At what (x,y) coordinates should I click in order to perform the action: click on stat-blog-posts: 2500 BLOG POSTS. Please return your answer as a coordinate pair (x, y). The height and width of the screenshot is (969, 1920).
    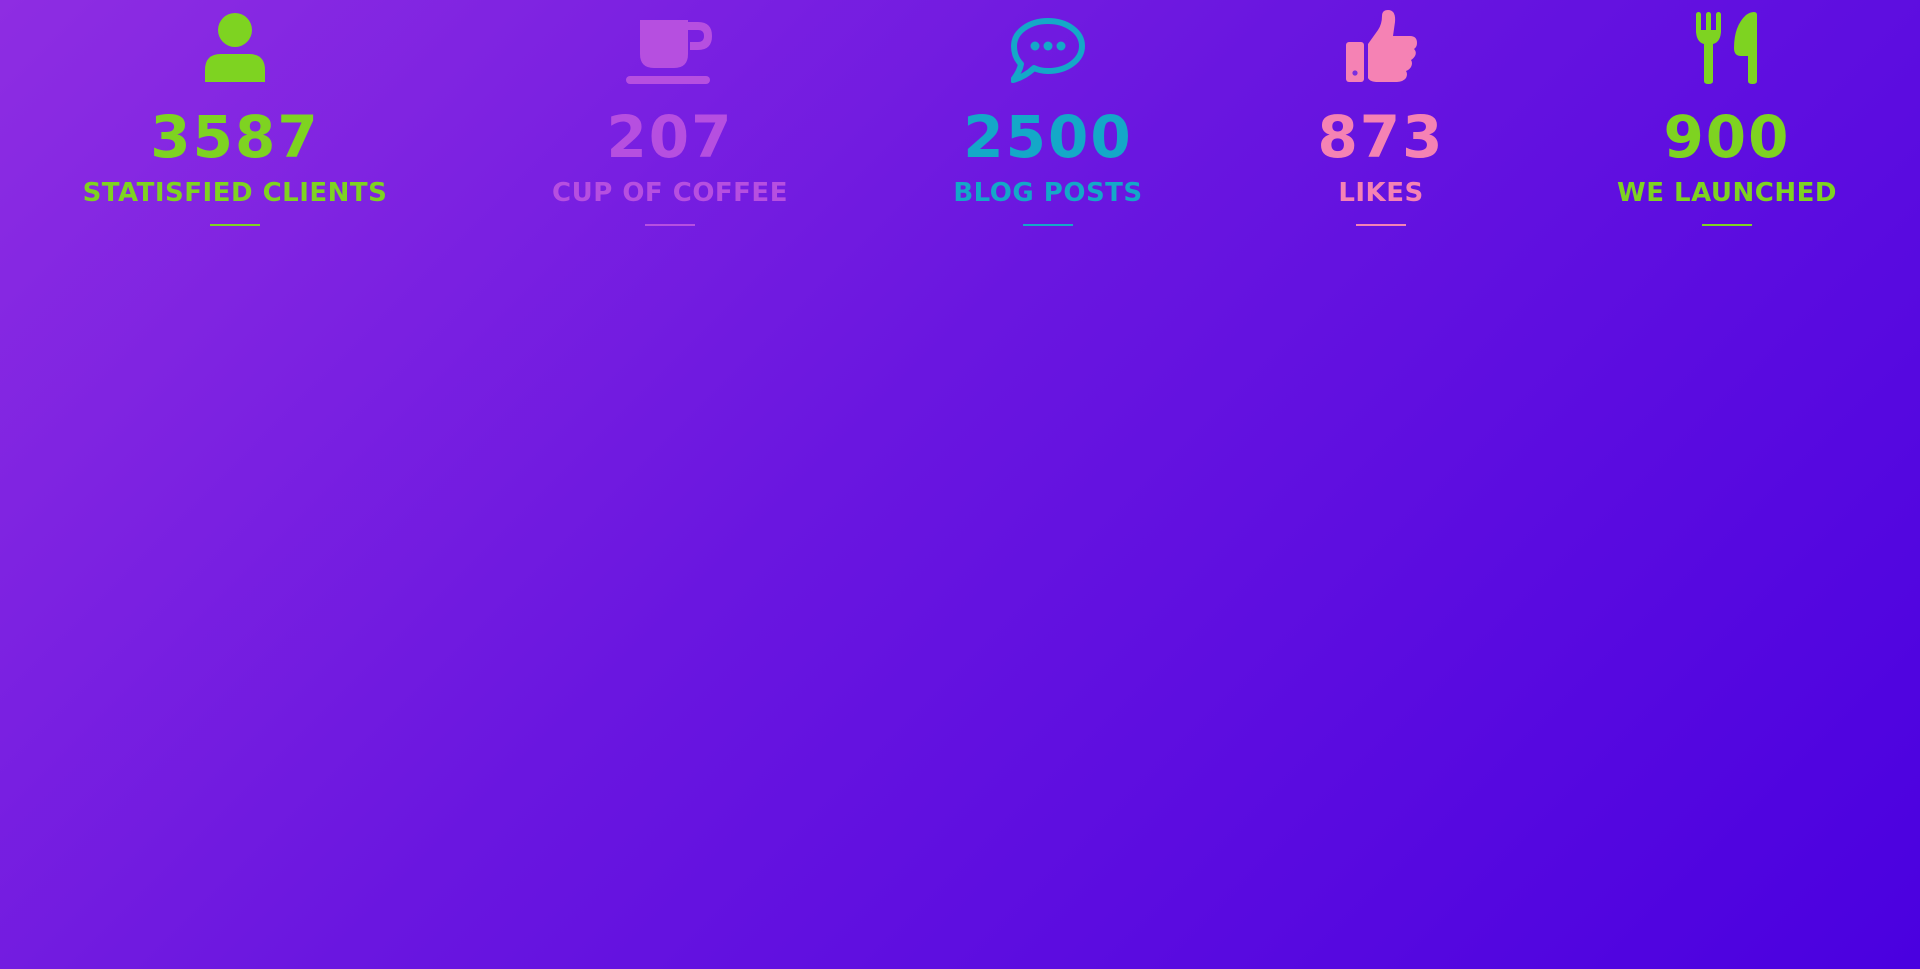
    Looking at the image, I should click on (1048, 113).